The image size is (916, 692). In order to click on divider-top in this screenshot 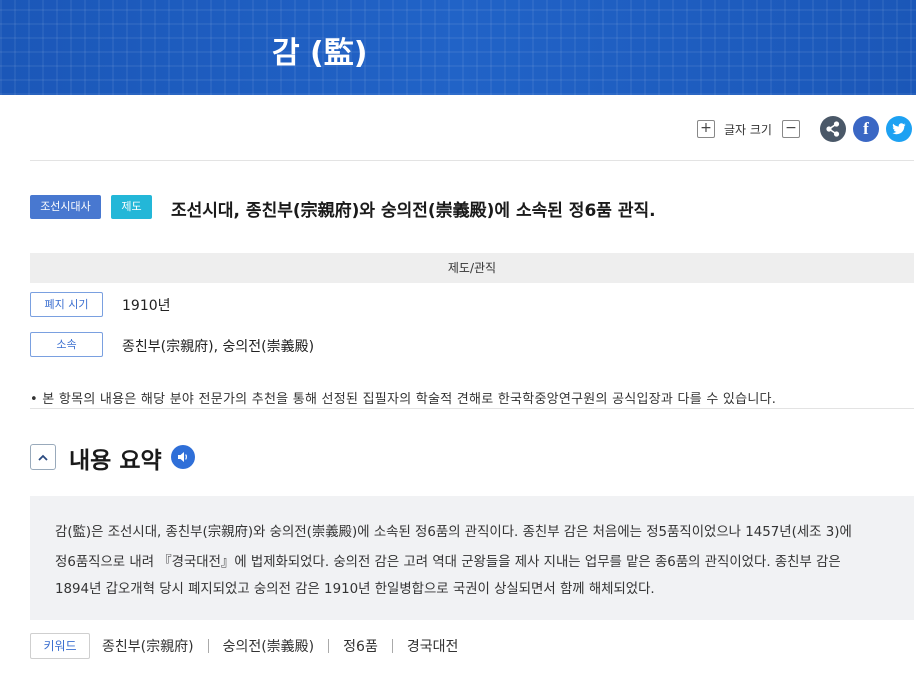, I will do `click(472, 160)`.